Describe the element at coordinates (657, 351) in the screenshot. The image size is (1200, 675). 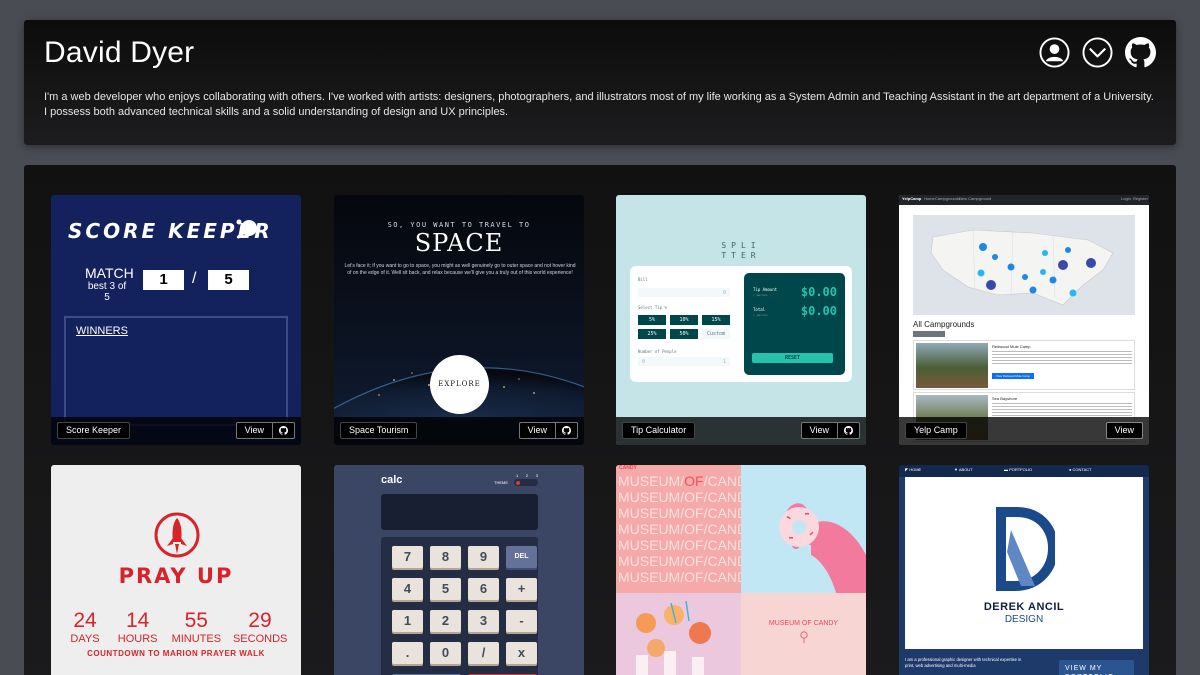
I see `people-label: Number of People` at that location.